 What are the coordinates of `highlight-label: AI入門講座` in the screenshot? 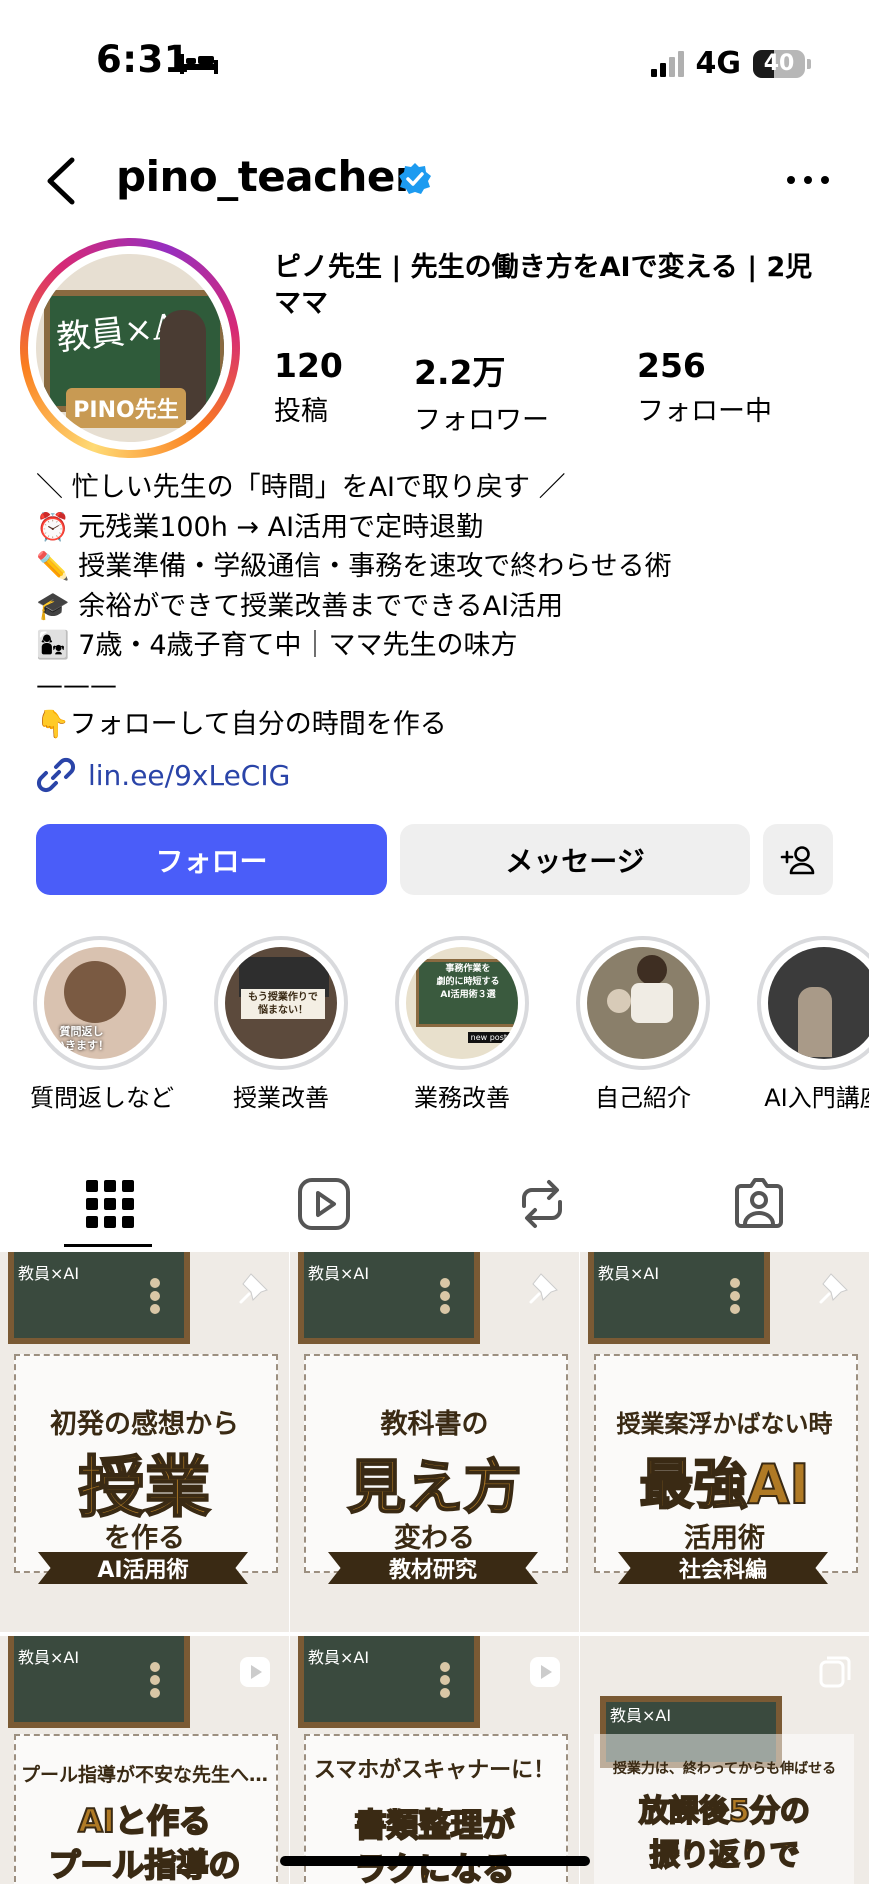 It's located at (816, 1098).